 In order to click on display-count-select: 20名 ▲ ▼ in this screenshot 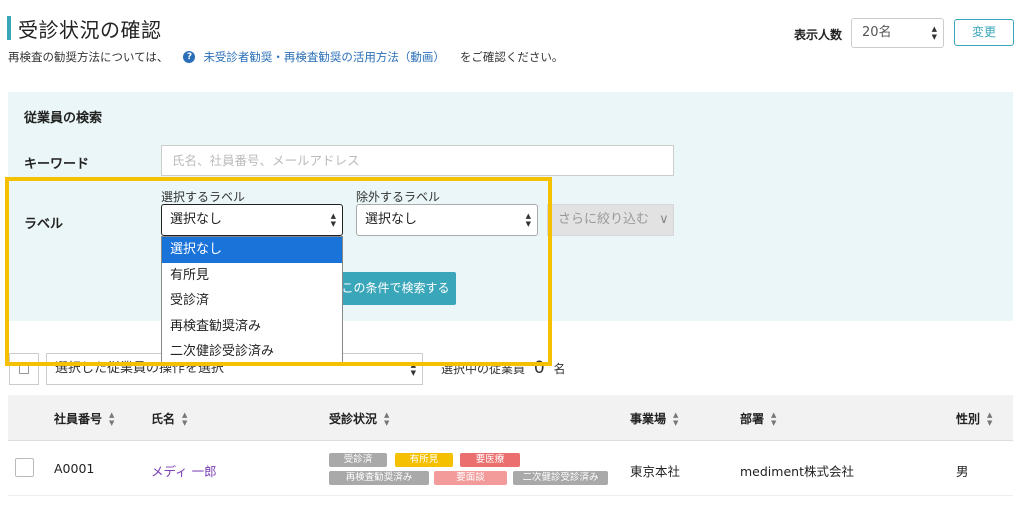, I will do `click(897, 33)`.